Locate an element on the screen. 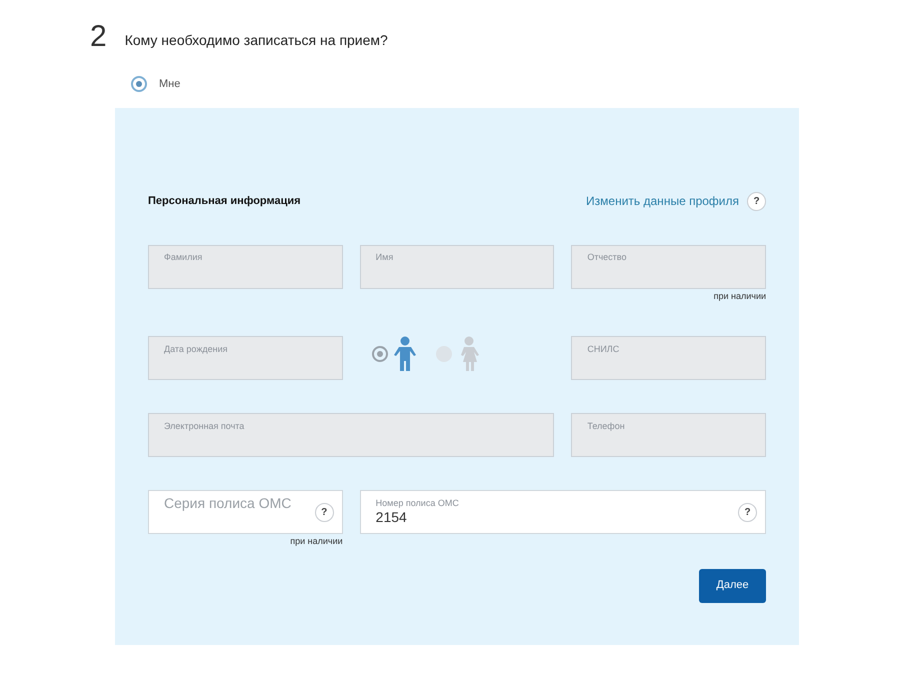 Image resolution: width=900 pixels, height=675 pixels. section-title: Персональная информация is located at coordinates (224, 201).